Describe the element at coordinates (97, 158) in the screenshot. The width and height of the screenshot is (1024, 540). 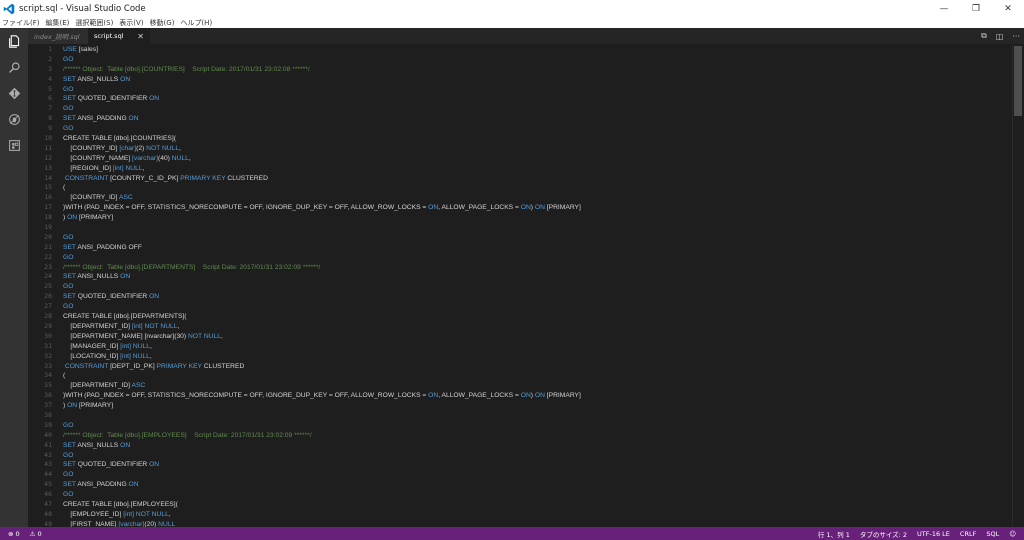
I see `text-token: [COUNTRY_NAME]` at that location.